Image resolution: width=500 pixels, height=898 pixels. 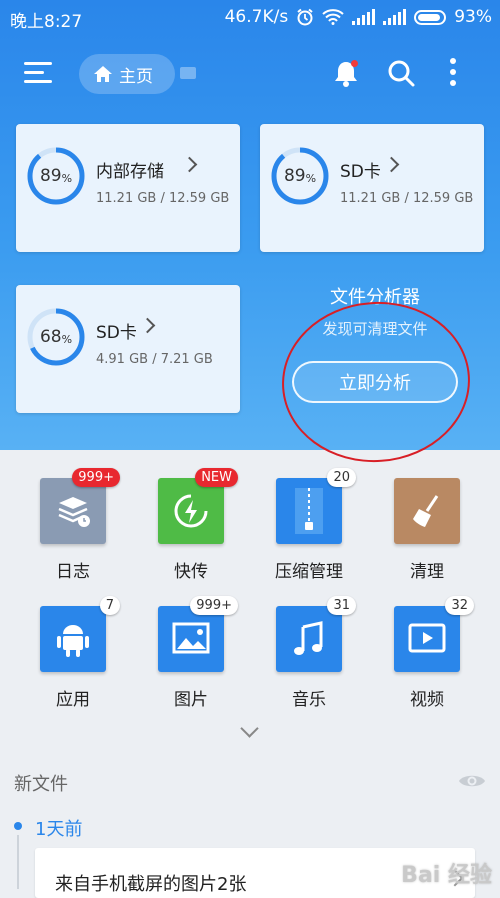 I want to click on wifi-icon, so click(x=333, y=17).